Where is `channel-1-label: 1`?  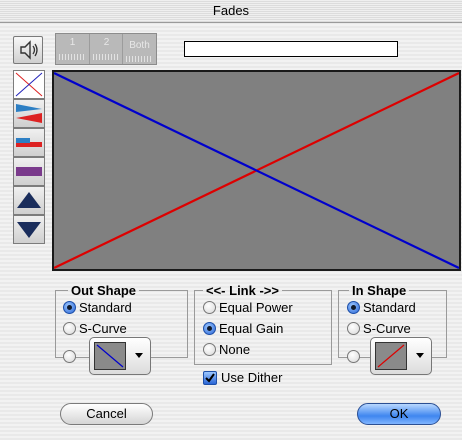 channel-1-label: 1 is located at coordinates (72, 42).